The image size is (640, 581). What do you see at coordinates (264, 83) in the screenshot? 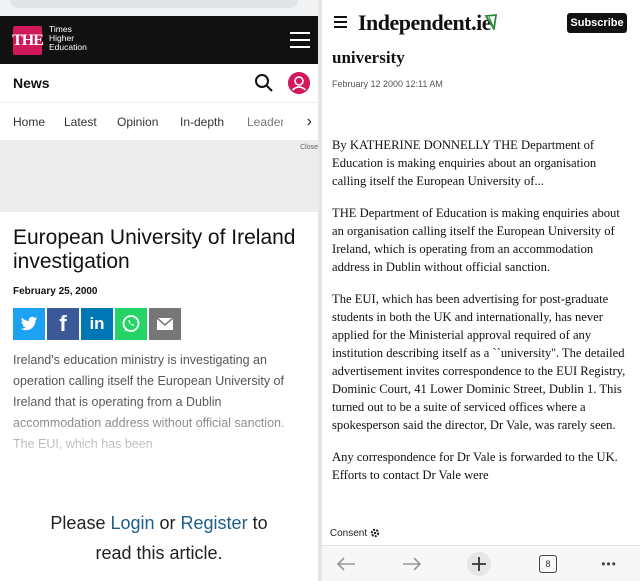
I see `search-icon` at bounding box center [264, 83].